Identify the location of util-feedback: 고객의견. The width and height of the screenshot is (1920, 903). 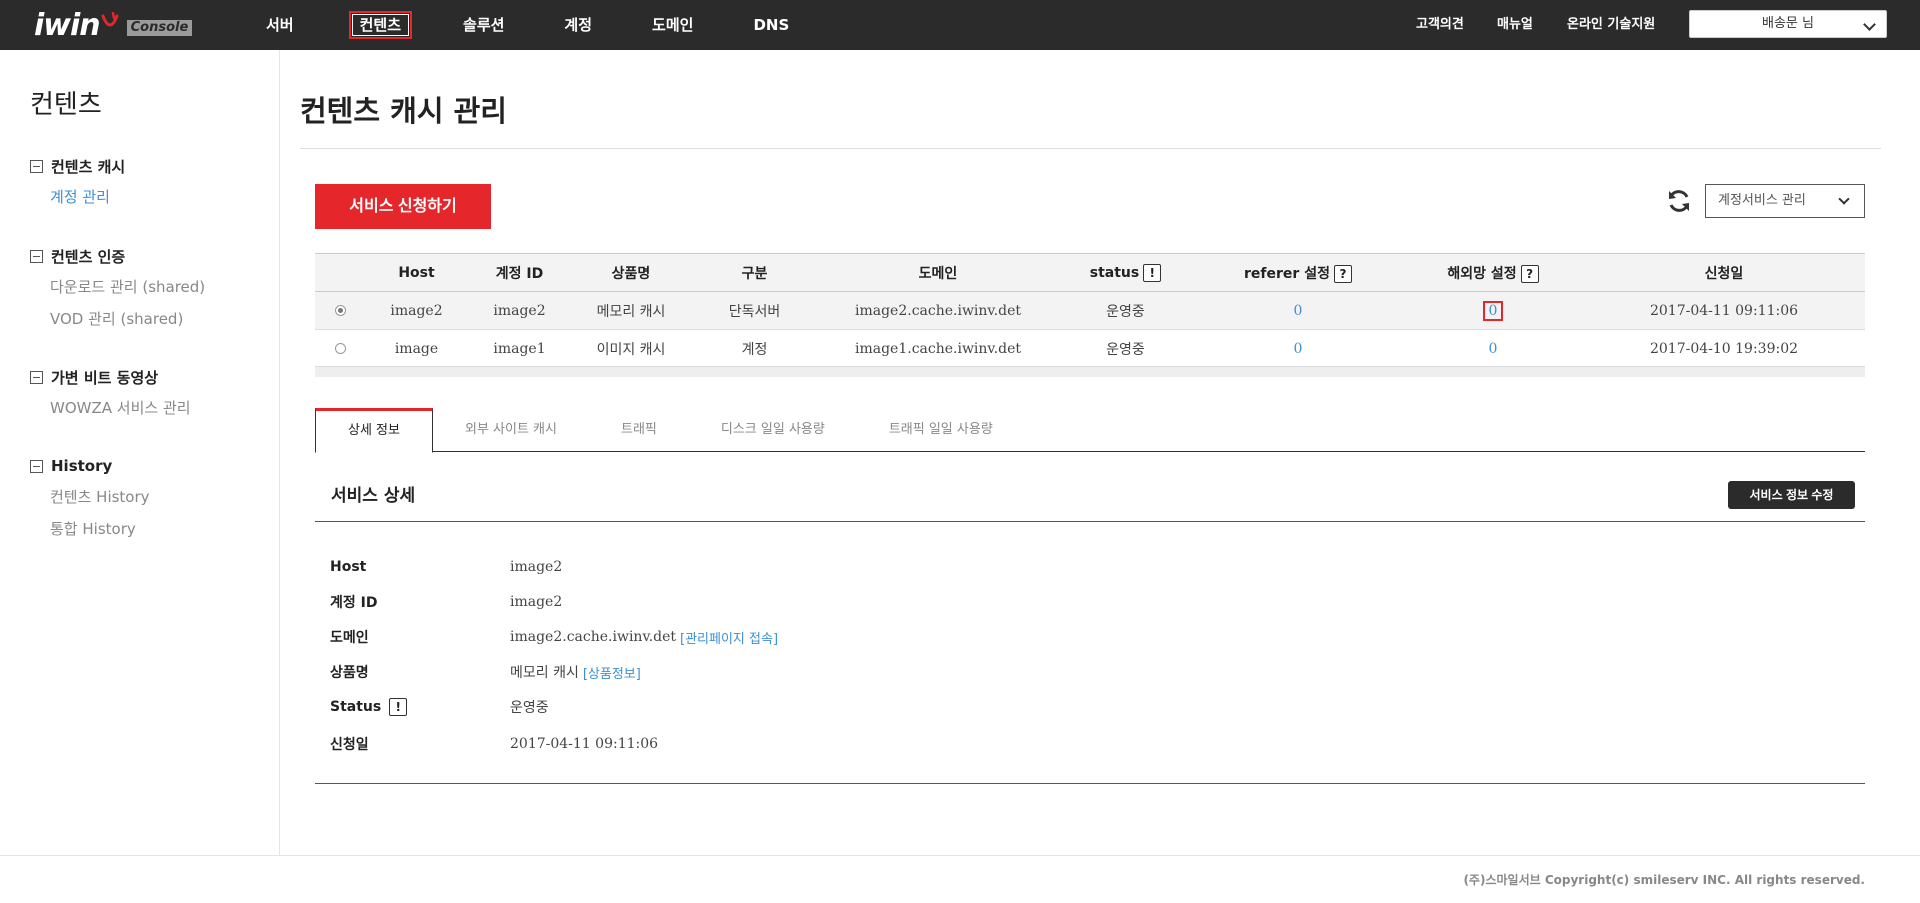
(1440, 25).